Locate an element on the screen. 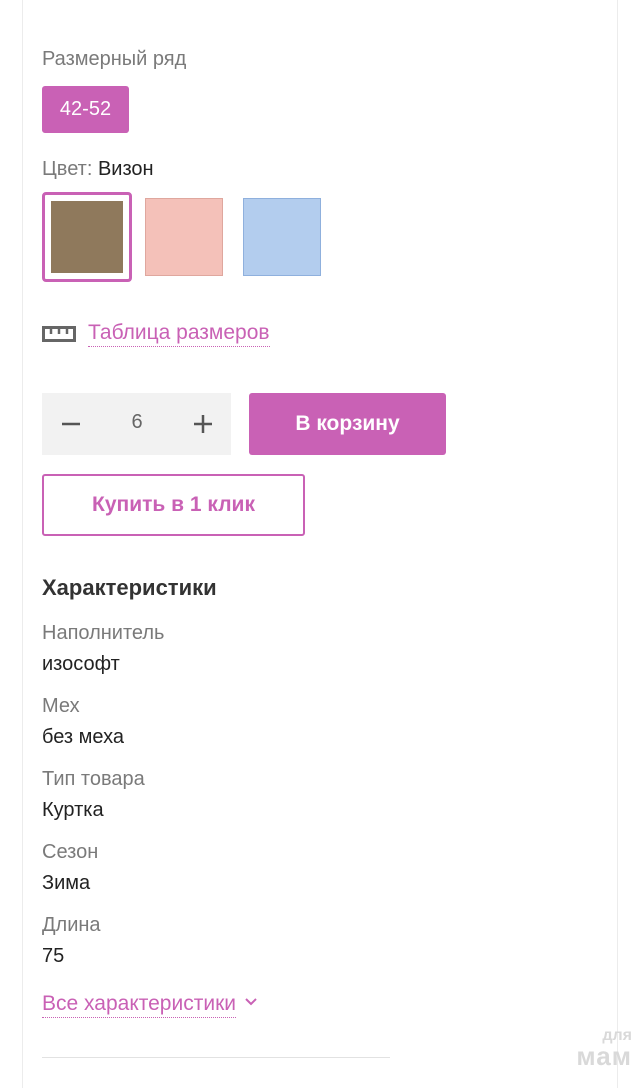  add-to-cart-button: В корзину is located at coordinates (347, 424).